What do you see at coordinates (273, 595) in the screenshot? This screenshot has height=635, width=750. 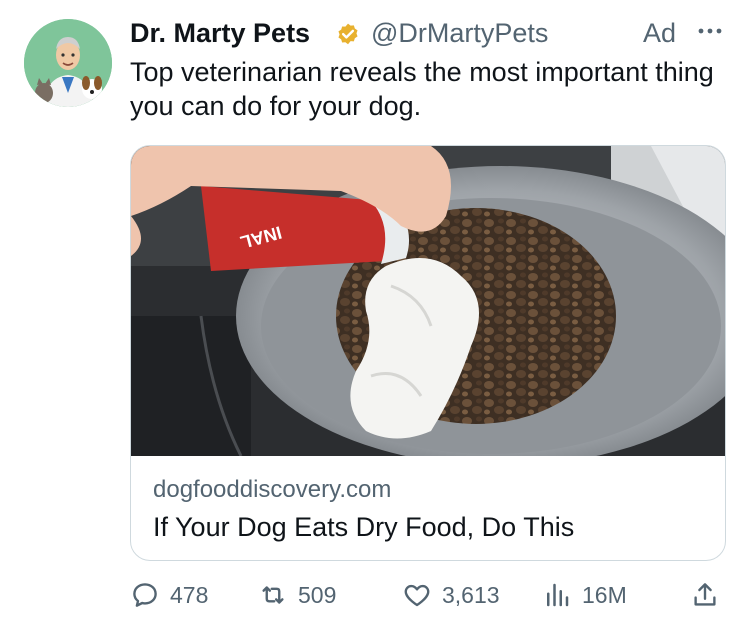 I see `repost-icon` at bounding box center [273, 595].